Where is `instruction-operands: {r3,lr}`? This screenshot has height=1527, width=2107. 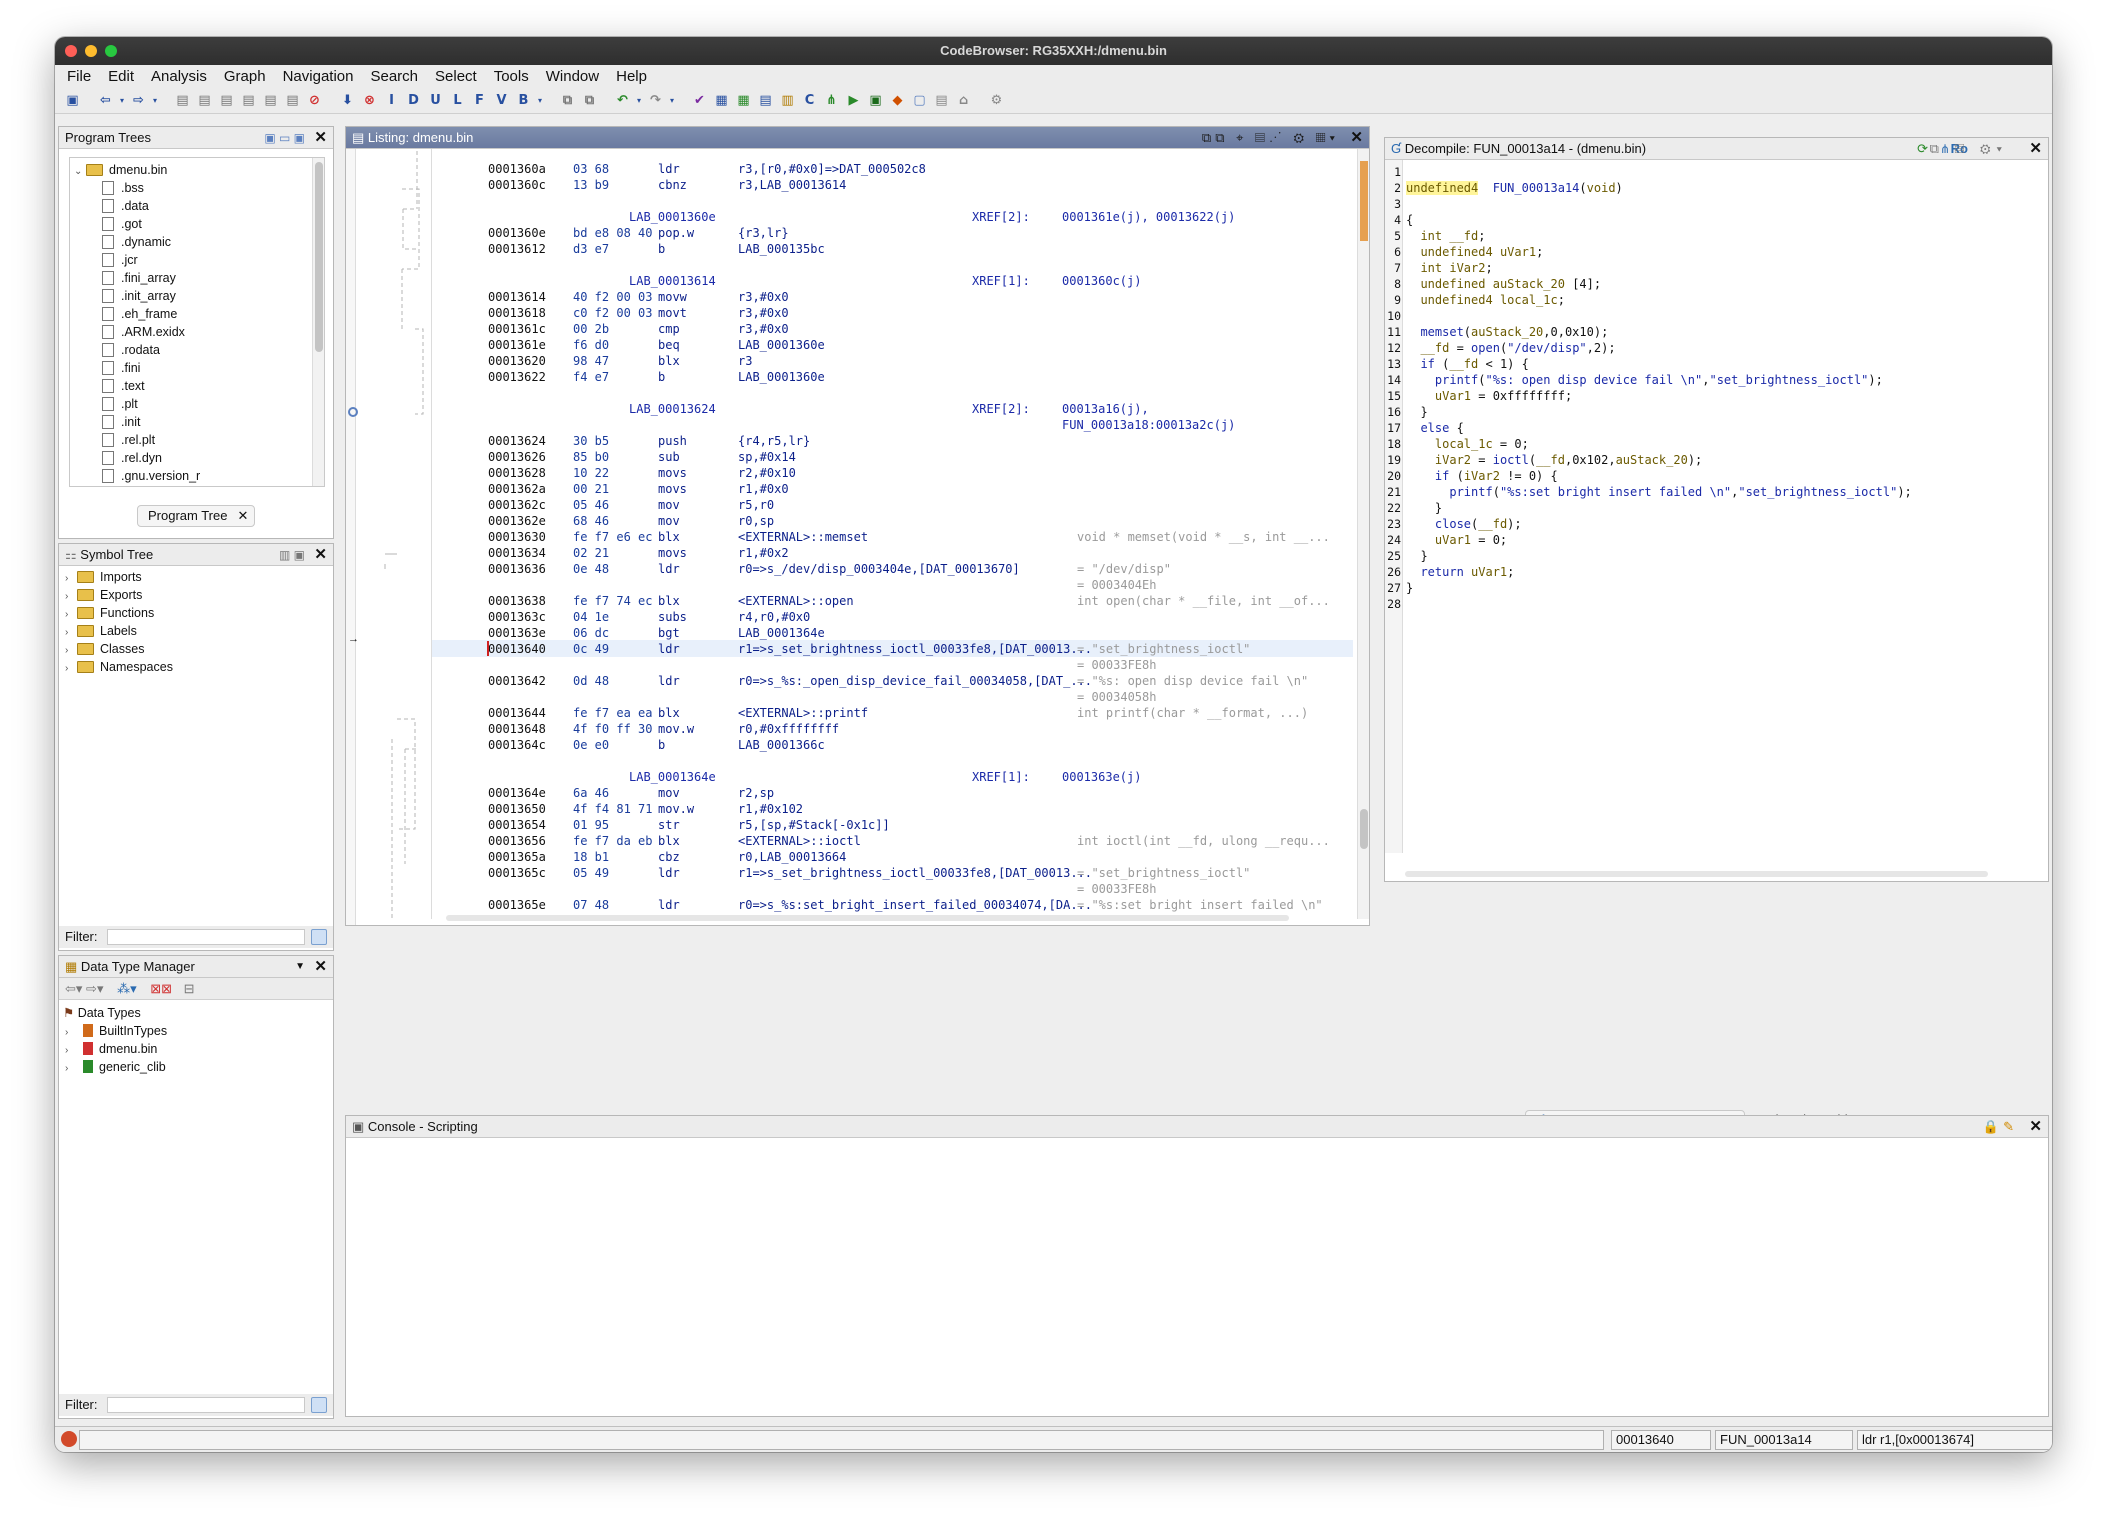
instruction-operands: {r3,lr} is located at coordinates (763, 233).